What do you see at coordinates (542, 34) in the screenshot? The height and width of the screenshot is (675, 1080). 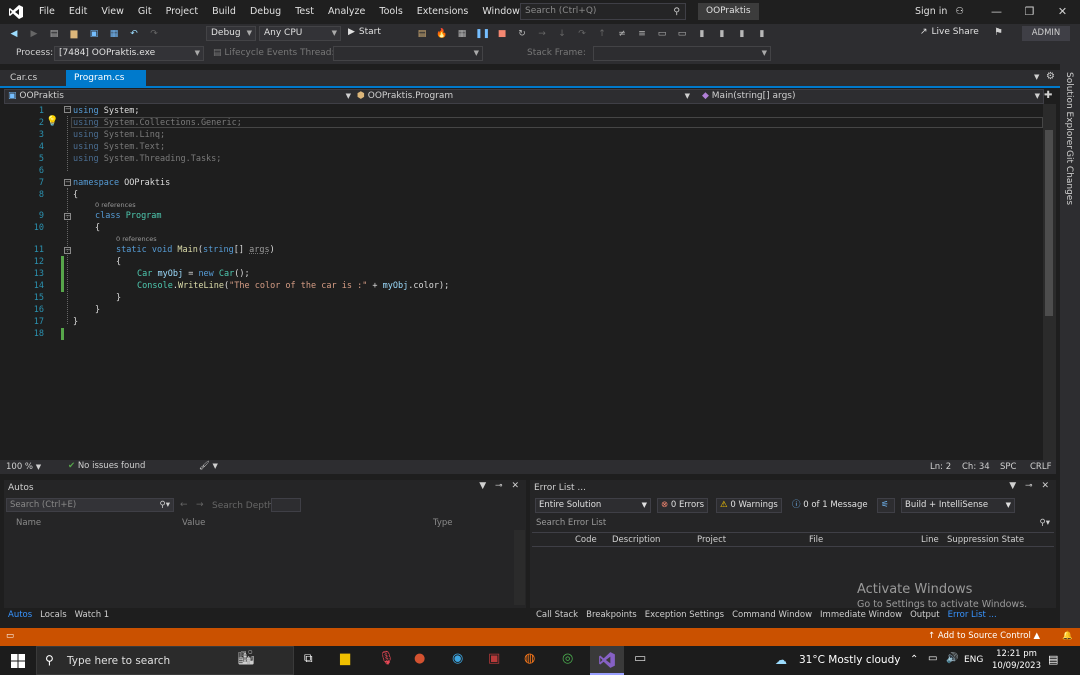 I see `show-next-statement-icon: →` at bounding box center [542, 34].